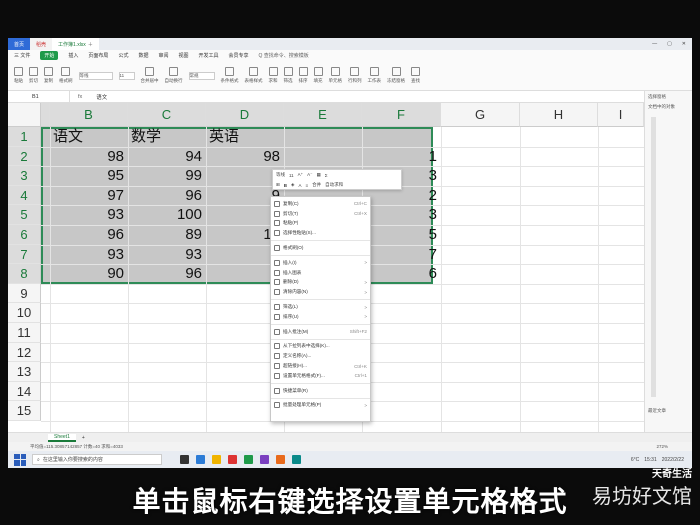 The image size is (700, 525). Describe the element at coordinates (24, 254) in the screenshot. I see `row-header-7: 7` at that location.